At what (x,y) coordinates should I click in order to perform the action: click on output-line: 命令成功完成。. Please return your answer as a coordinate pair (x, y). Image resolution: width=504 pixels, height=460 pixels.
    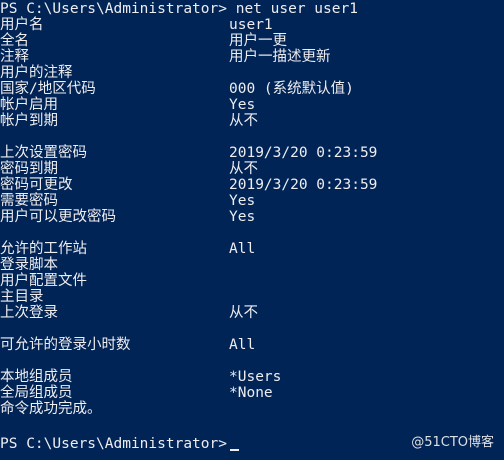
    Looking at the image, I should click on (252, 409).